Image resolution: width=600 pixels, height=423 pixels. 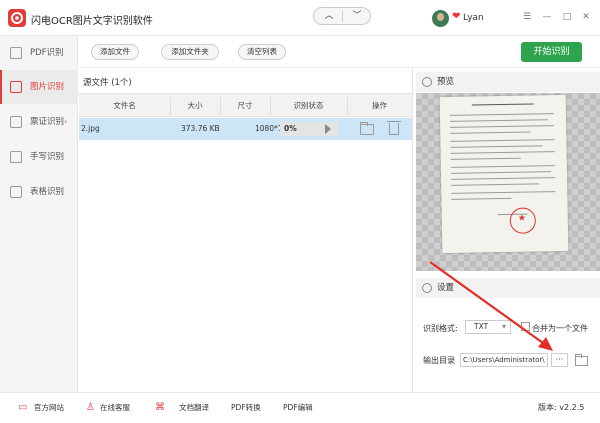 What do you see at coordinates (412, 230) in the screenshot?
I see `panel-divider` at bounding box center [412, 230].